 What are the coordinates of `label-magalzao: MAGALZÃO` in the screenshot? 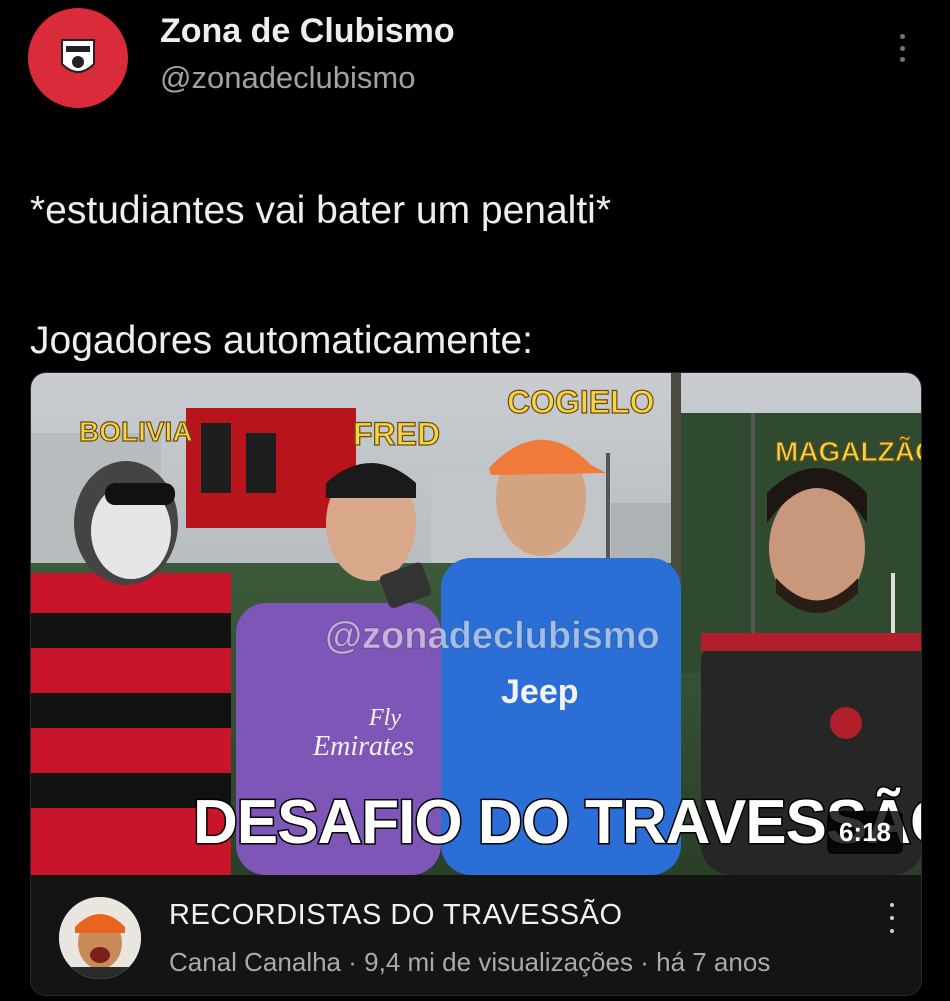 It's located at (848, 451).